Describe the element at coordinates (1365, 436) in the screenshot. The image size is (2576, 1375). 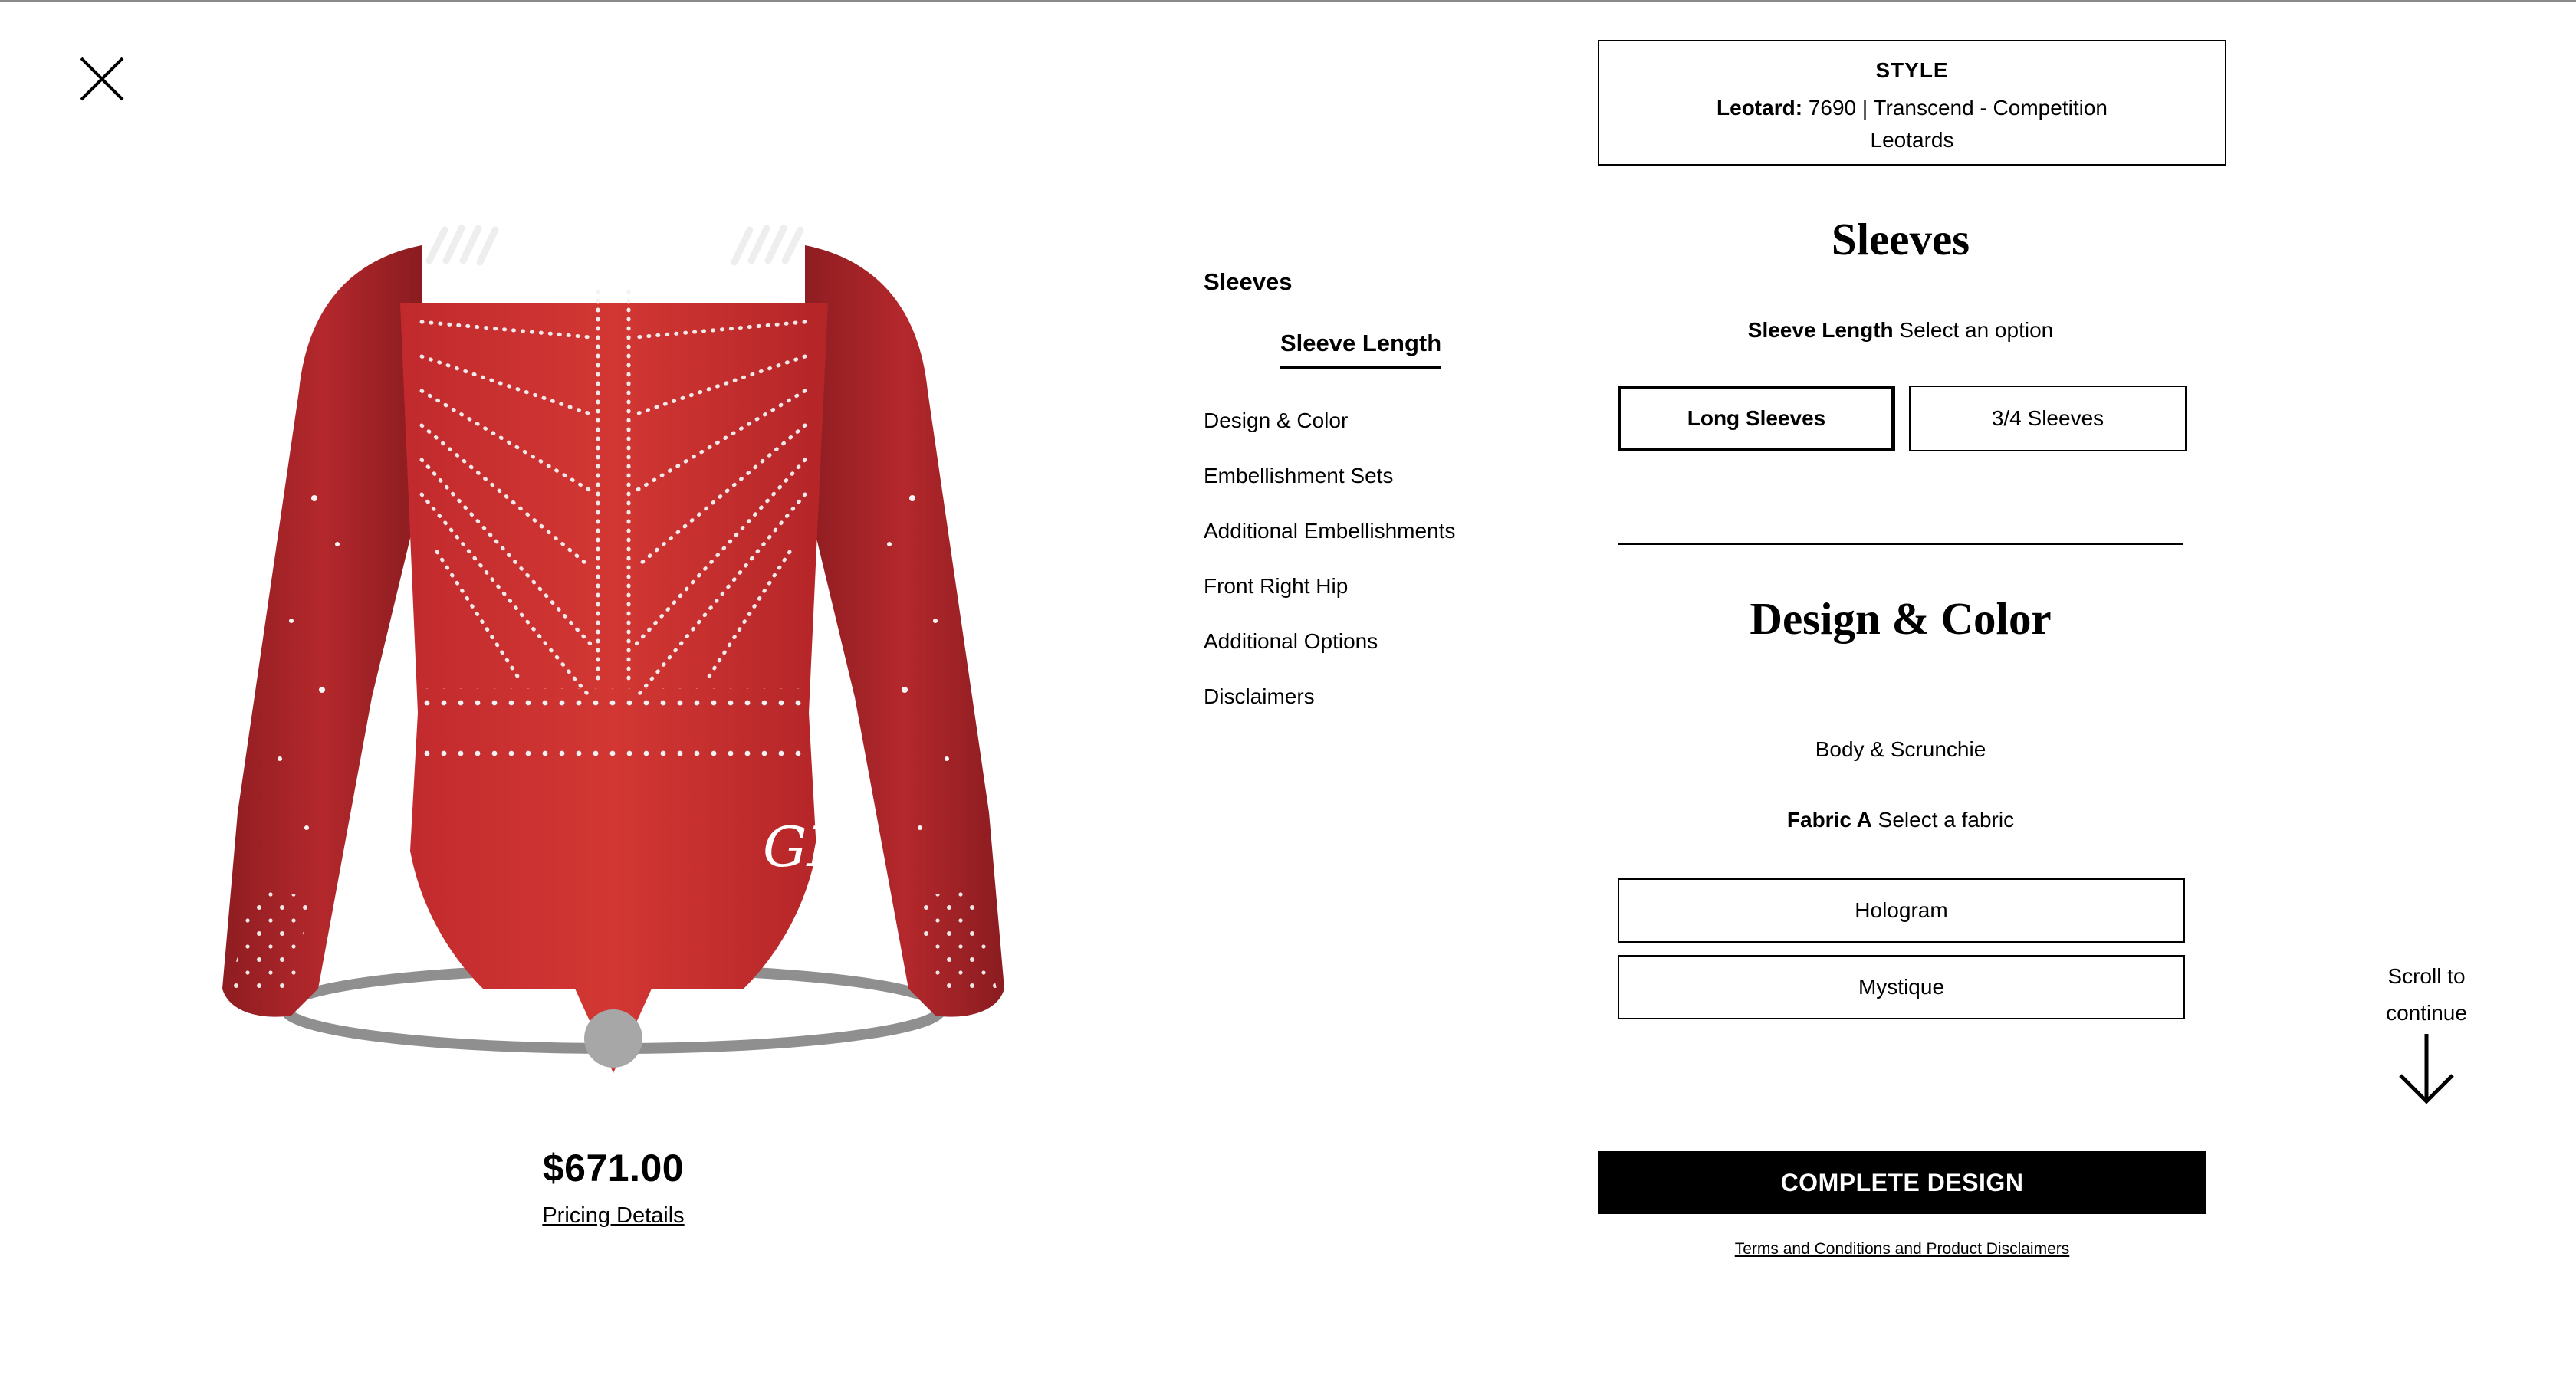
I see `nav-item-design-color: Design & Color` at that location.